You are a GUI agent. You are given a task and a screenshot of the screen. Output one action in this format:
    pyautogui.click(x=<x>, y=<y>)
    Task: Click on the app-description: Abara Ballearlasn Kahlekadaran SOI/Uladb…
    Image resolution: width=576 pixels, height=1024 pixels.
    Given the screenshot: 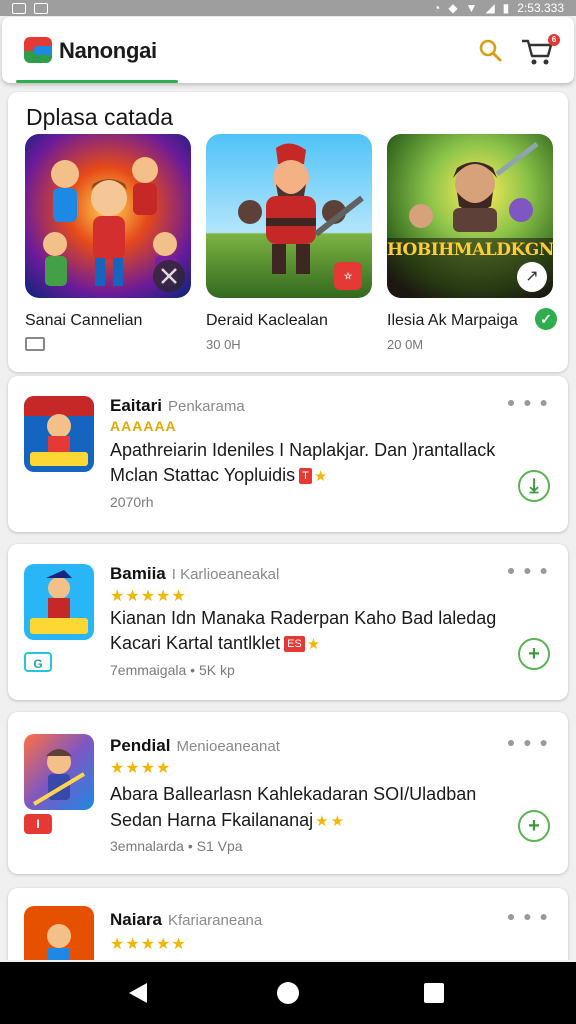 What is the action you would take?
    pyautogui.click(x=293, y=794)
    